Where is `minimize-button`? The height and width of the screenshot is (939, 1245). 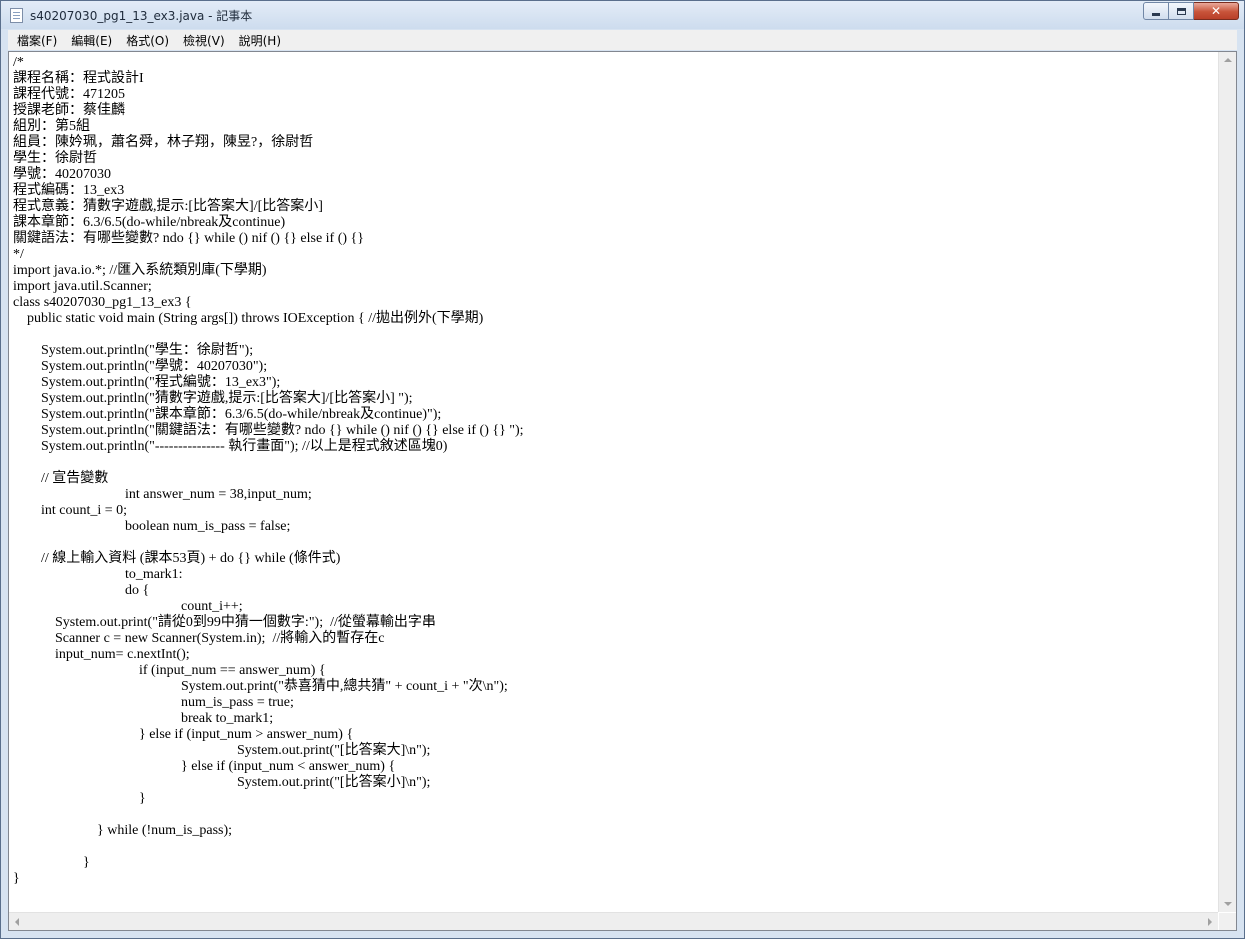 minimize-button is located at coordinates (1156, 11).